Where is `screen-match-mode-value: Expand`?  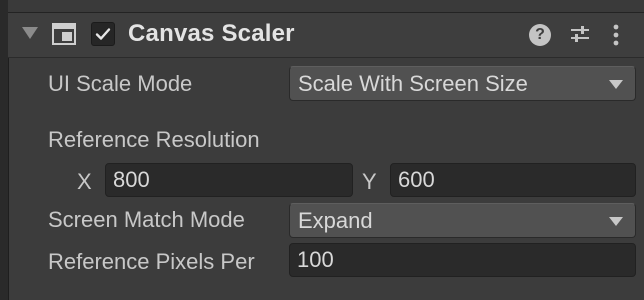 screen-match-mode-value: Expand is located at coordinates (335, 220).